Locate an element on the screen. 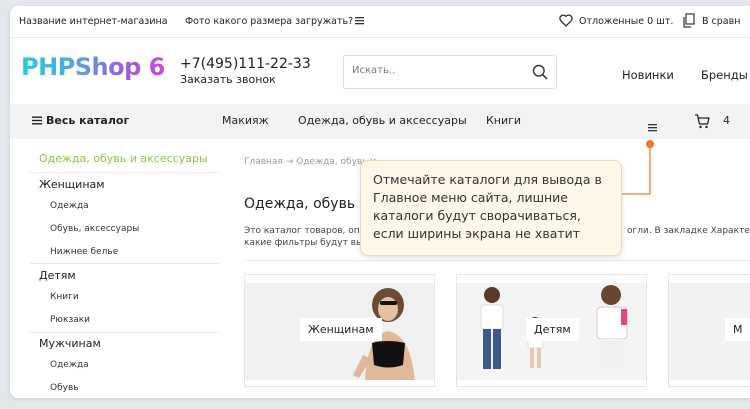 This screenshot has height=409, width=750. sidebar-item-women: Женщинам is located at coordinates (72, 184).